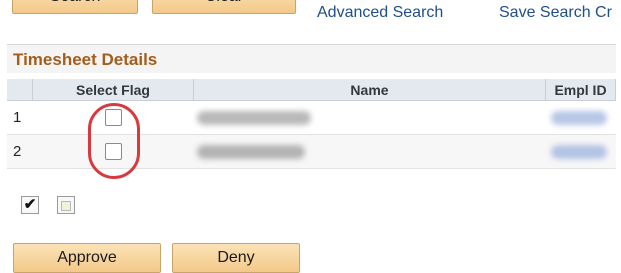  Describe the element at coordinates (75, 4) in the screenshot. I see `search-button-label: Search` at that location.